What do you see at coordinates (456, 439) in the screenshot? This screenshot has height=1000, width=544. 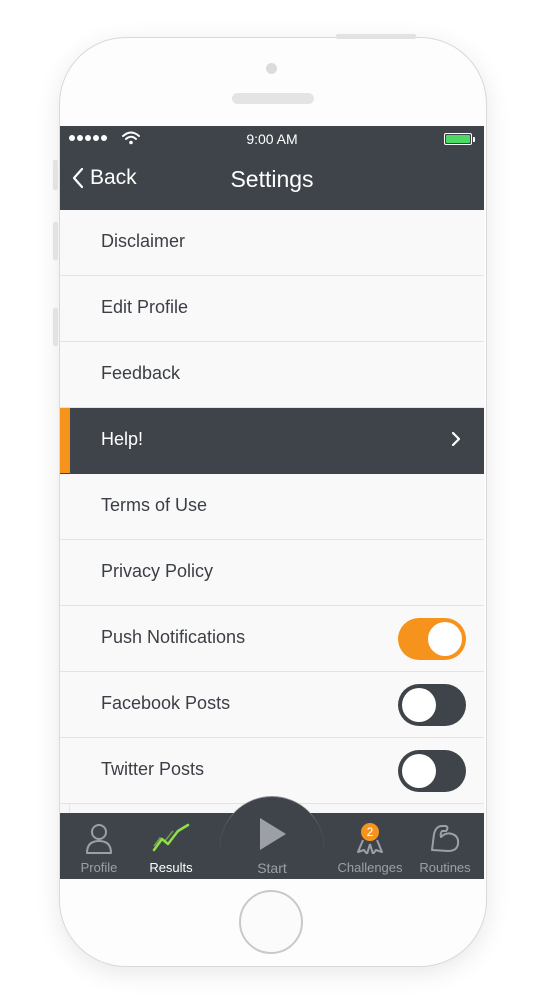 I see `chevron-right-icon` at bounding box center [456, 439].